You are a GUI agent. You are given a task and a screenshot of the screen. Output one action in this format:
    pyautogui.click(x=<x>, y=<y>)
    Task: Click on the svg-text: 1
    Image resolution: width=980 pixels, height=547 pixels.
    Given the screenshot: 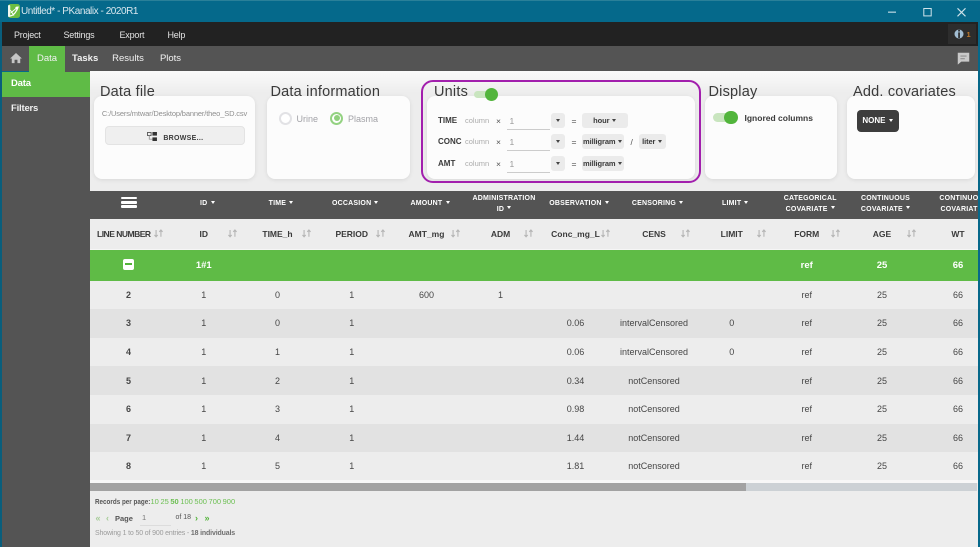 What is the action you would take?
    pyautogui.click(x=969, y=34)
    